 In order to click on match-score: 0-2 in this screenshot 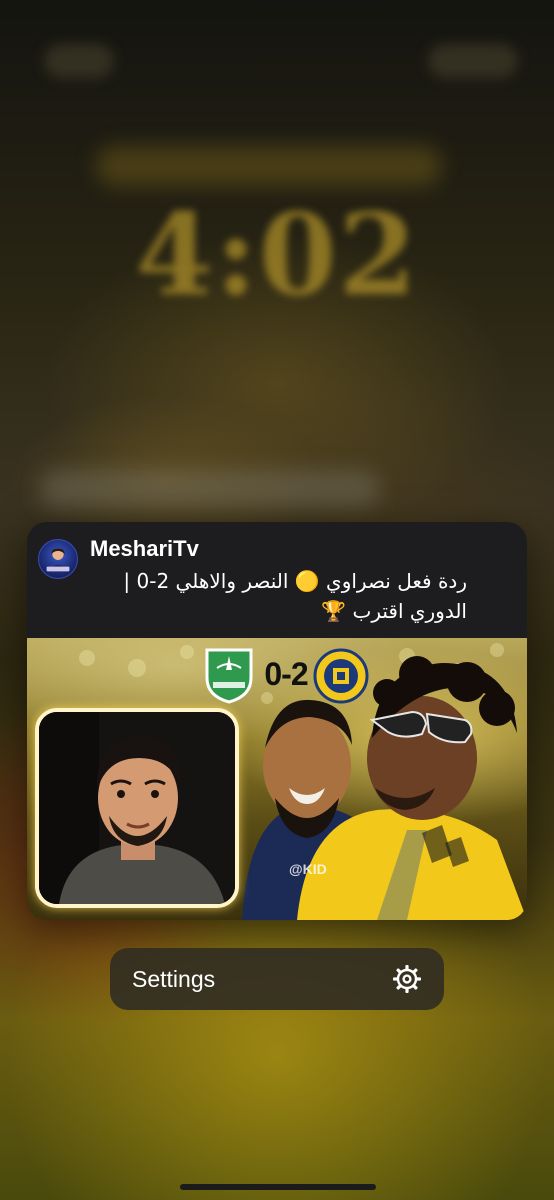, I will do `click(286, 675)`.